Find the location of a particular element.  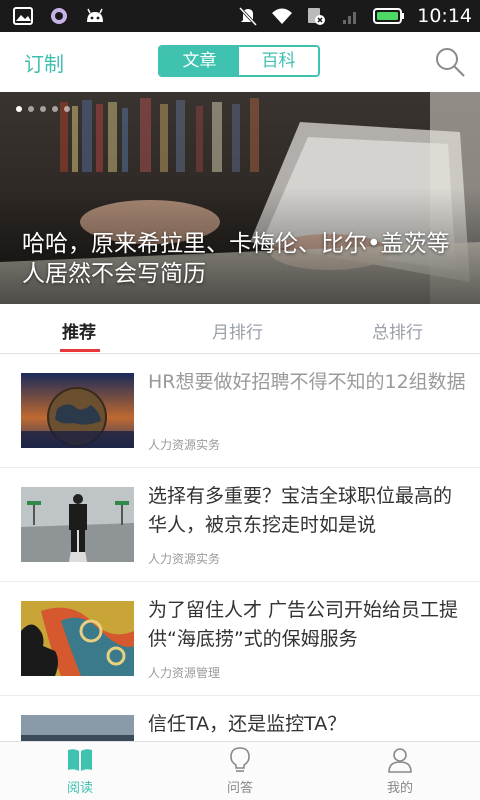

nav-me: 我的 is located at coordinates (400, 771).